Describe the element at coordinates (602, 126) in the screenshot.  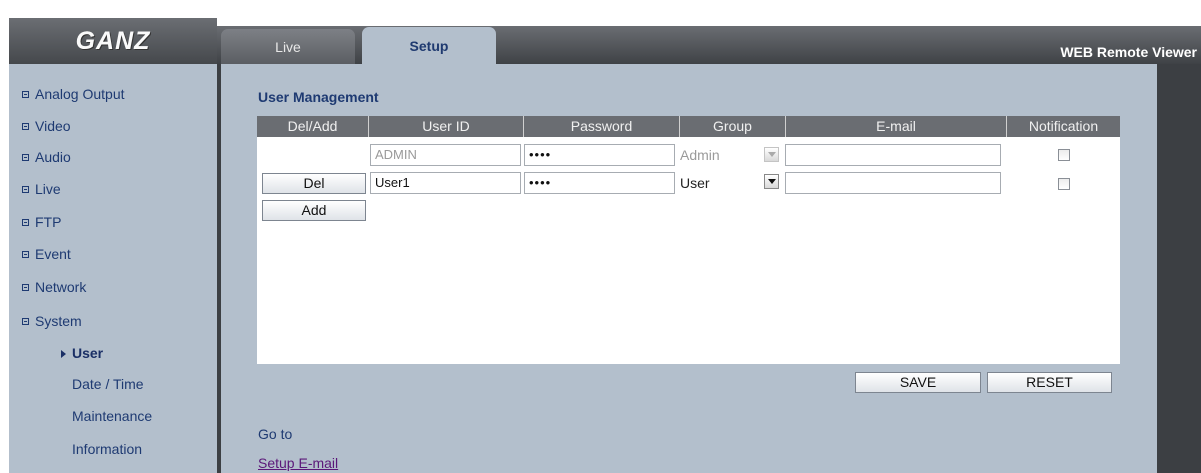
I see `column-header-password: Password` at that location.